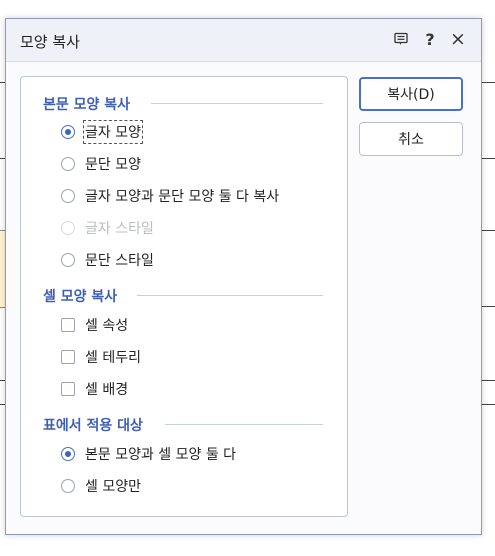  Describe the element at coordinates (119, 261) in the screenshot. I see `option-label: 문단 스타일` at that location.